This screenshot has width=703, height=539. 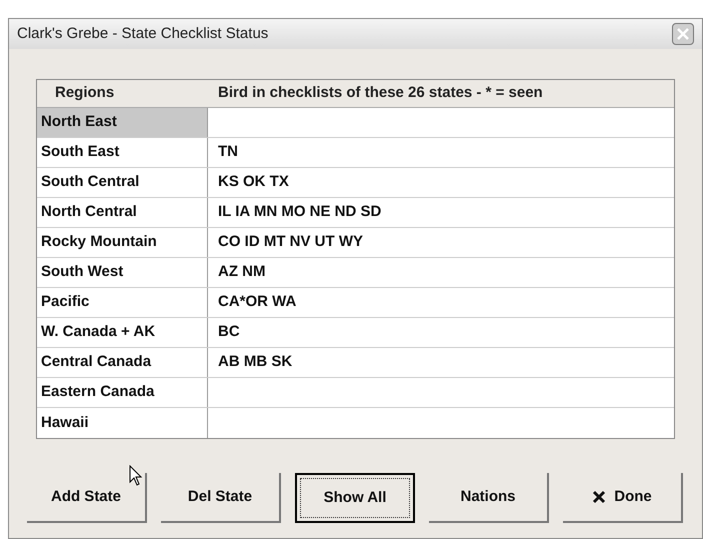 I want to click on region-cell: North East, so click(x=122, y=122).